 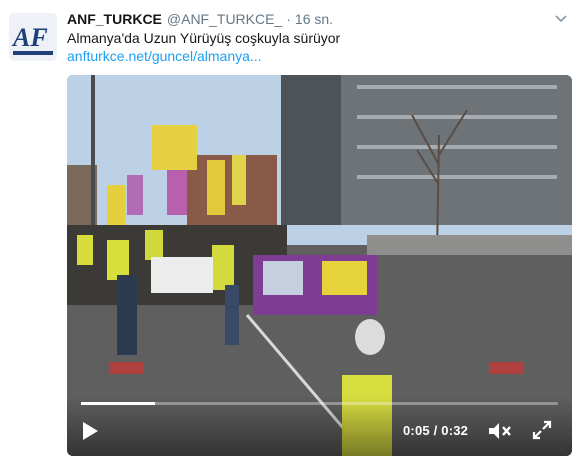 I want to click on author-name: ANF_TURKCE, so click(x=114, y=19).